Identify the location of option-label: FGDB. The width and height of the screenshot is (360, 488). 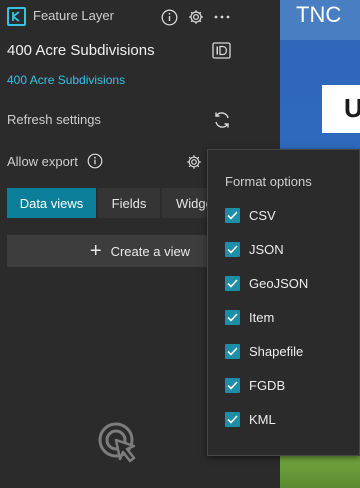
(267, 385).